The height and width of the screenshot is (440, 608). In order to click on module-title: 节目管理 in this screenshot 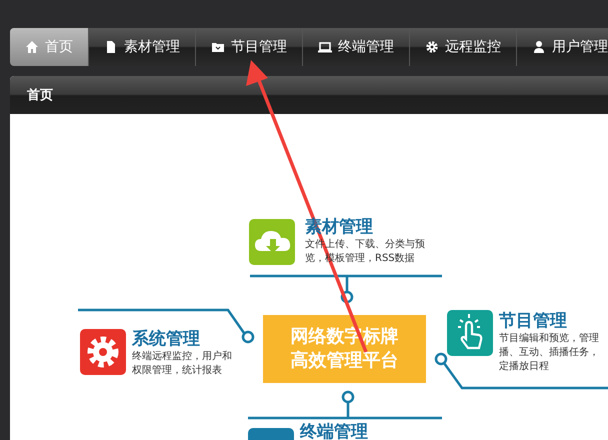, I will do `click(533, 321)`.